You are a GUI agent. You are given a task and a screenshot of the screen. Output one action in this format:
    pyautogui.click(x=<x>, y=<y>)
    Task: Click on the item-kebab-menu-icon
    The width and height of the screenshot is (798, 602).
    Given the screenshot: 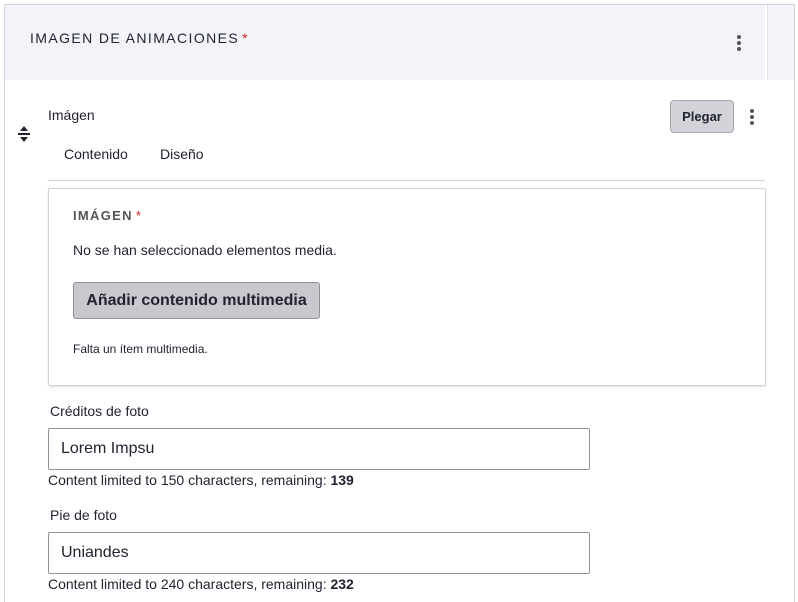 What is the action you would take?
    pyautogui.click(x=752, y=117)
    